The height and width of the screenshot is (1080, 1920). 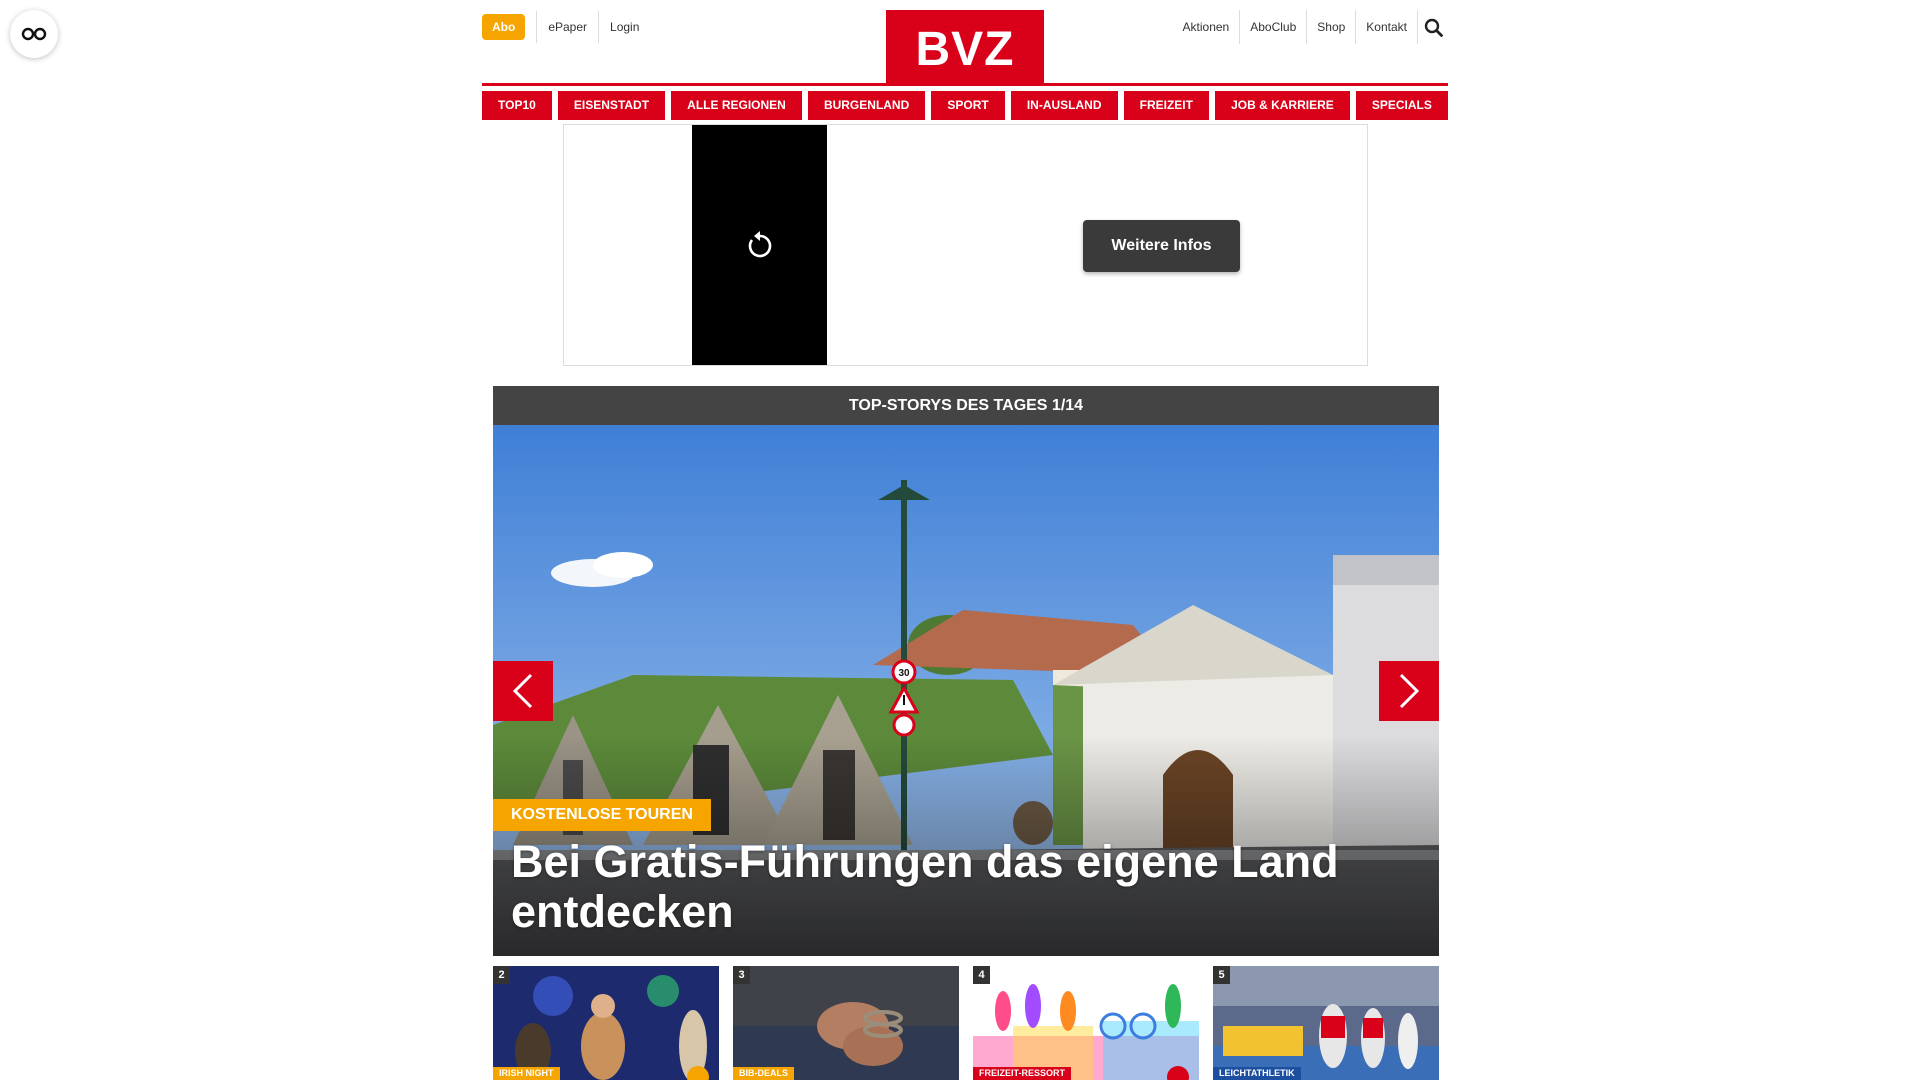 I want to click on login-link: Login, so click(x=624, y=27).